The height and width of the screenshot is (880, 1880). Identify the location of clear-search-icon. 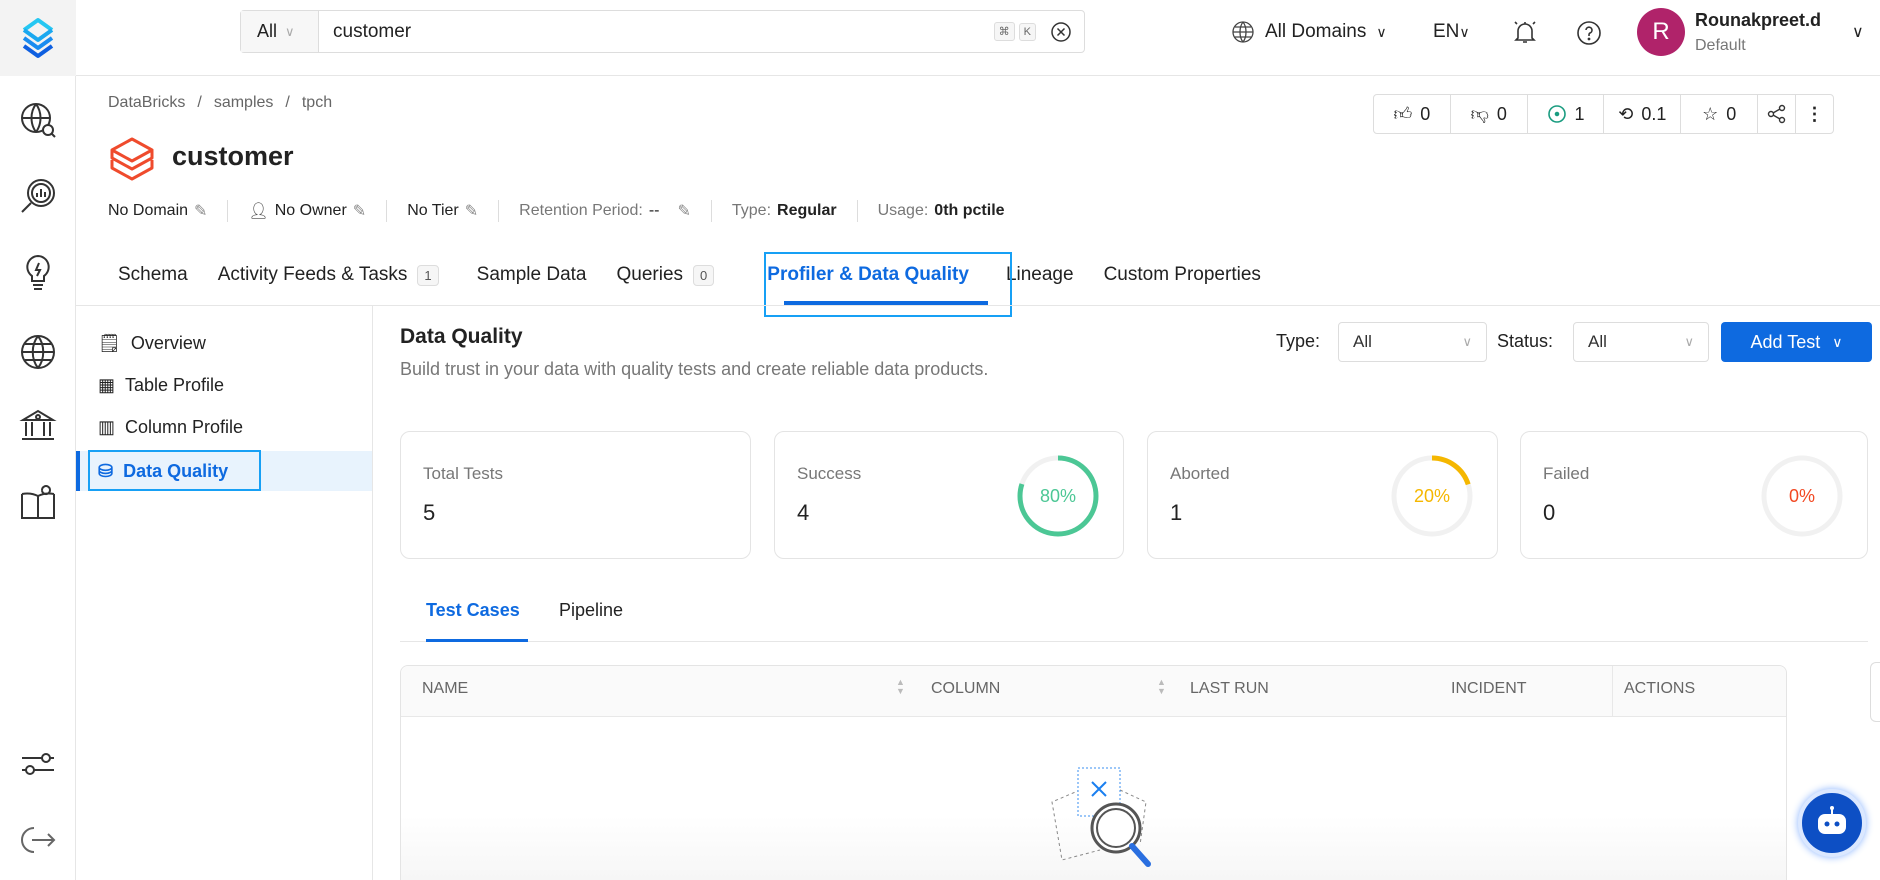
(1061, 32).